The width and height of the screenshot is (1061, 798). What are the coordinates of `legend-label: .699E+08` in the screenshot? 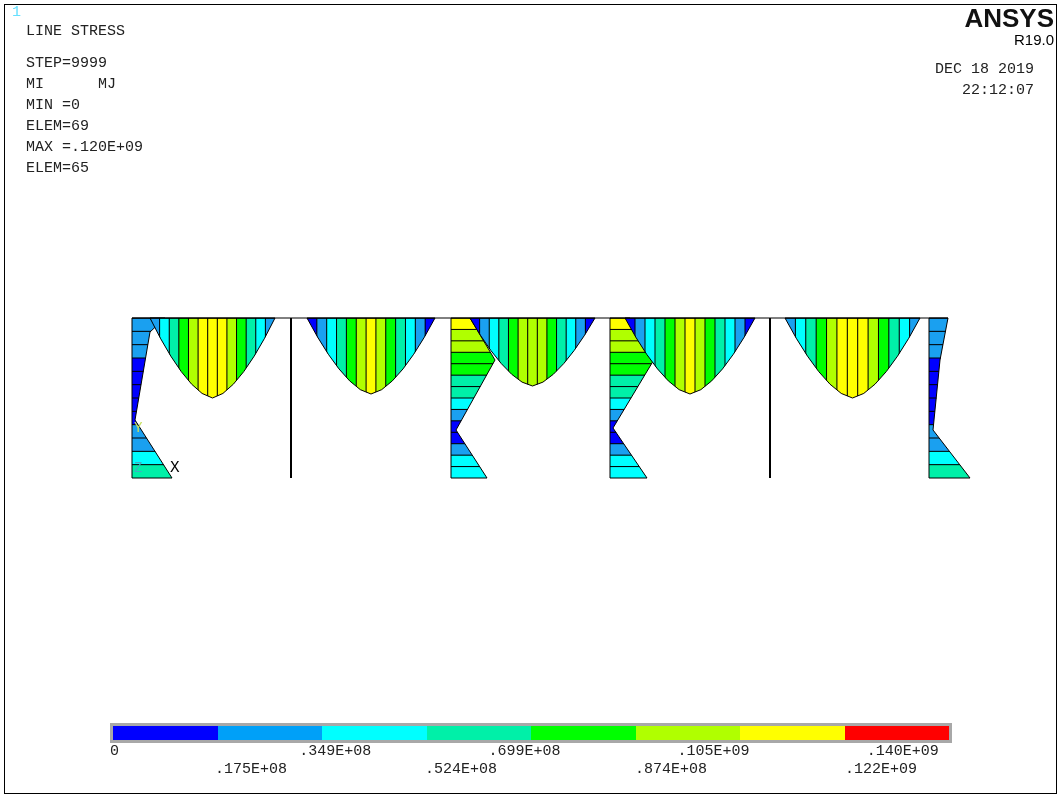 It's located at (525, 752).